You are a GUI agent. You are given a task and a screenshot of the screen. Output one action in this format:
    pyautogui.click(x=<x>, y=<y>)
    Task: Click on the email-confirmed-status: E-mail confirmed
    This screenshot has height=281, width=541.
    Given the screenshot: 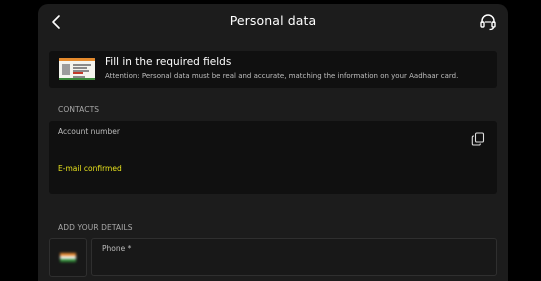 What is the action you would take?
    pyautogui.click(x=90, y=168)
    